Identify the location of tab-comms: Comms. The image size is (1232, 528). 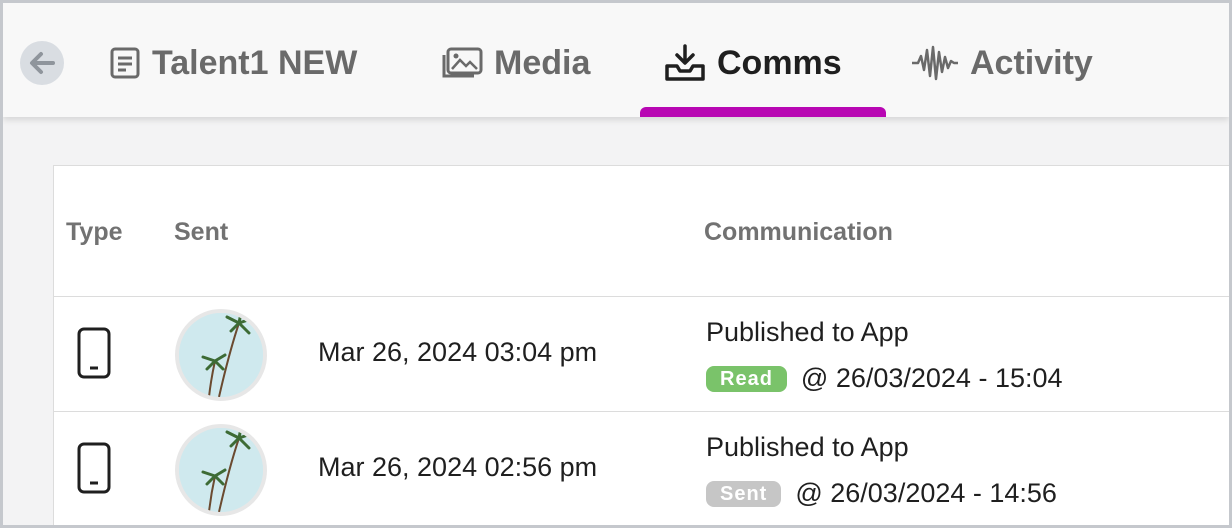
(752, 63).